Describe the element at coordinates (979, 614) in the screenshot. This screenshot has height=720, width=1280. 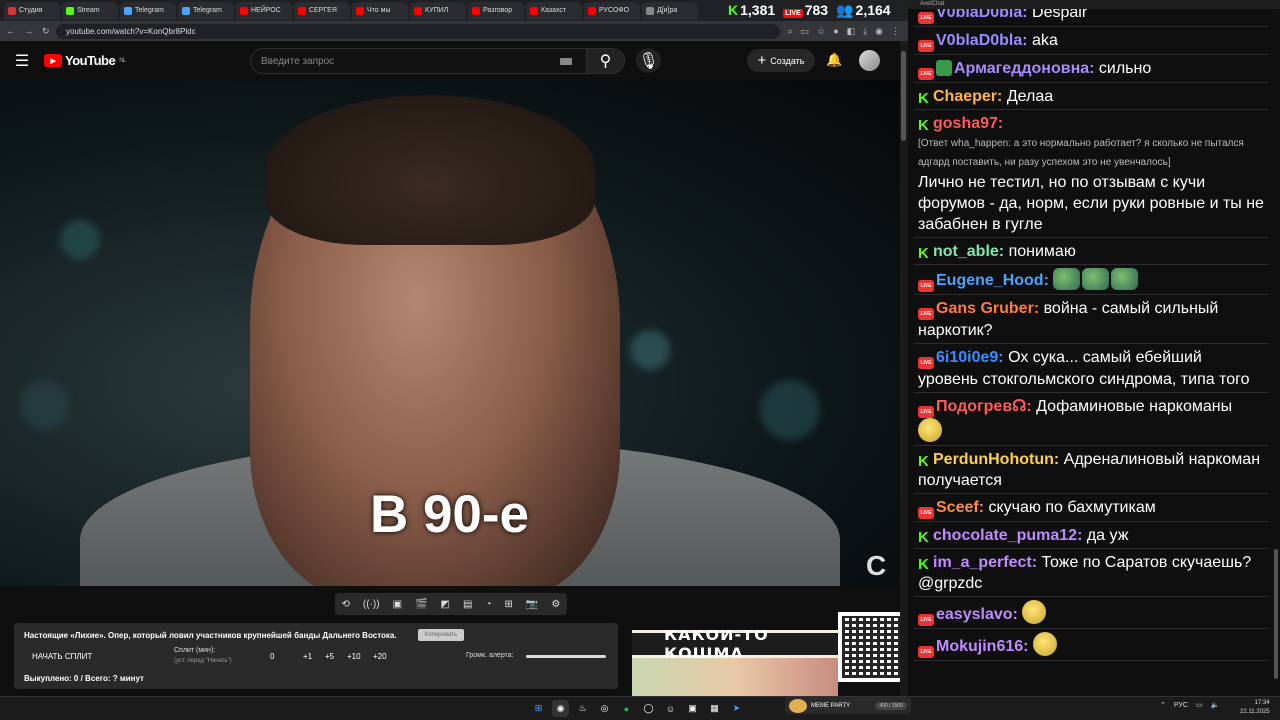
I see `chat-username: easyslavo:` at that location.